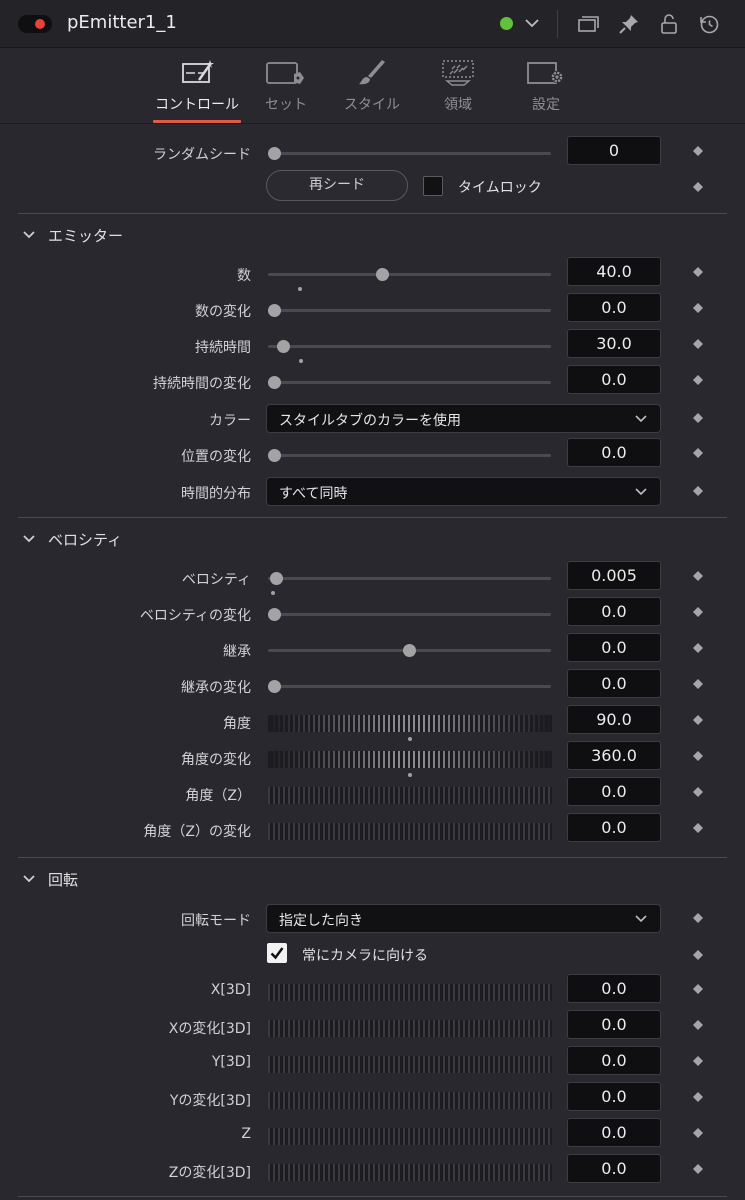 The image size is (745, 1200). Describe the element at coordinates (614, 827) in the screenshot. I see `angle-z-variance-input: 0.0` at that location.